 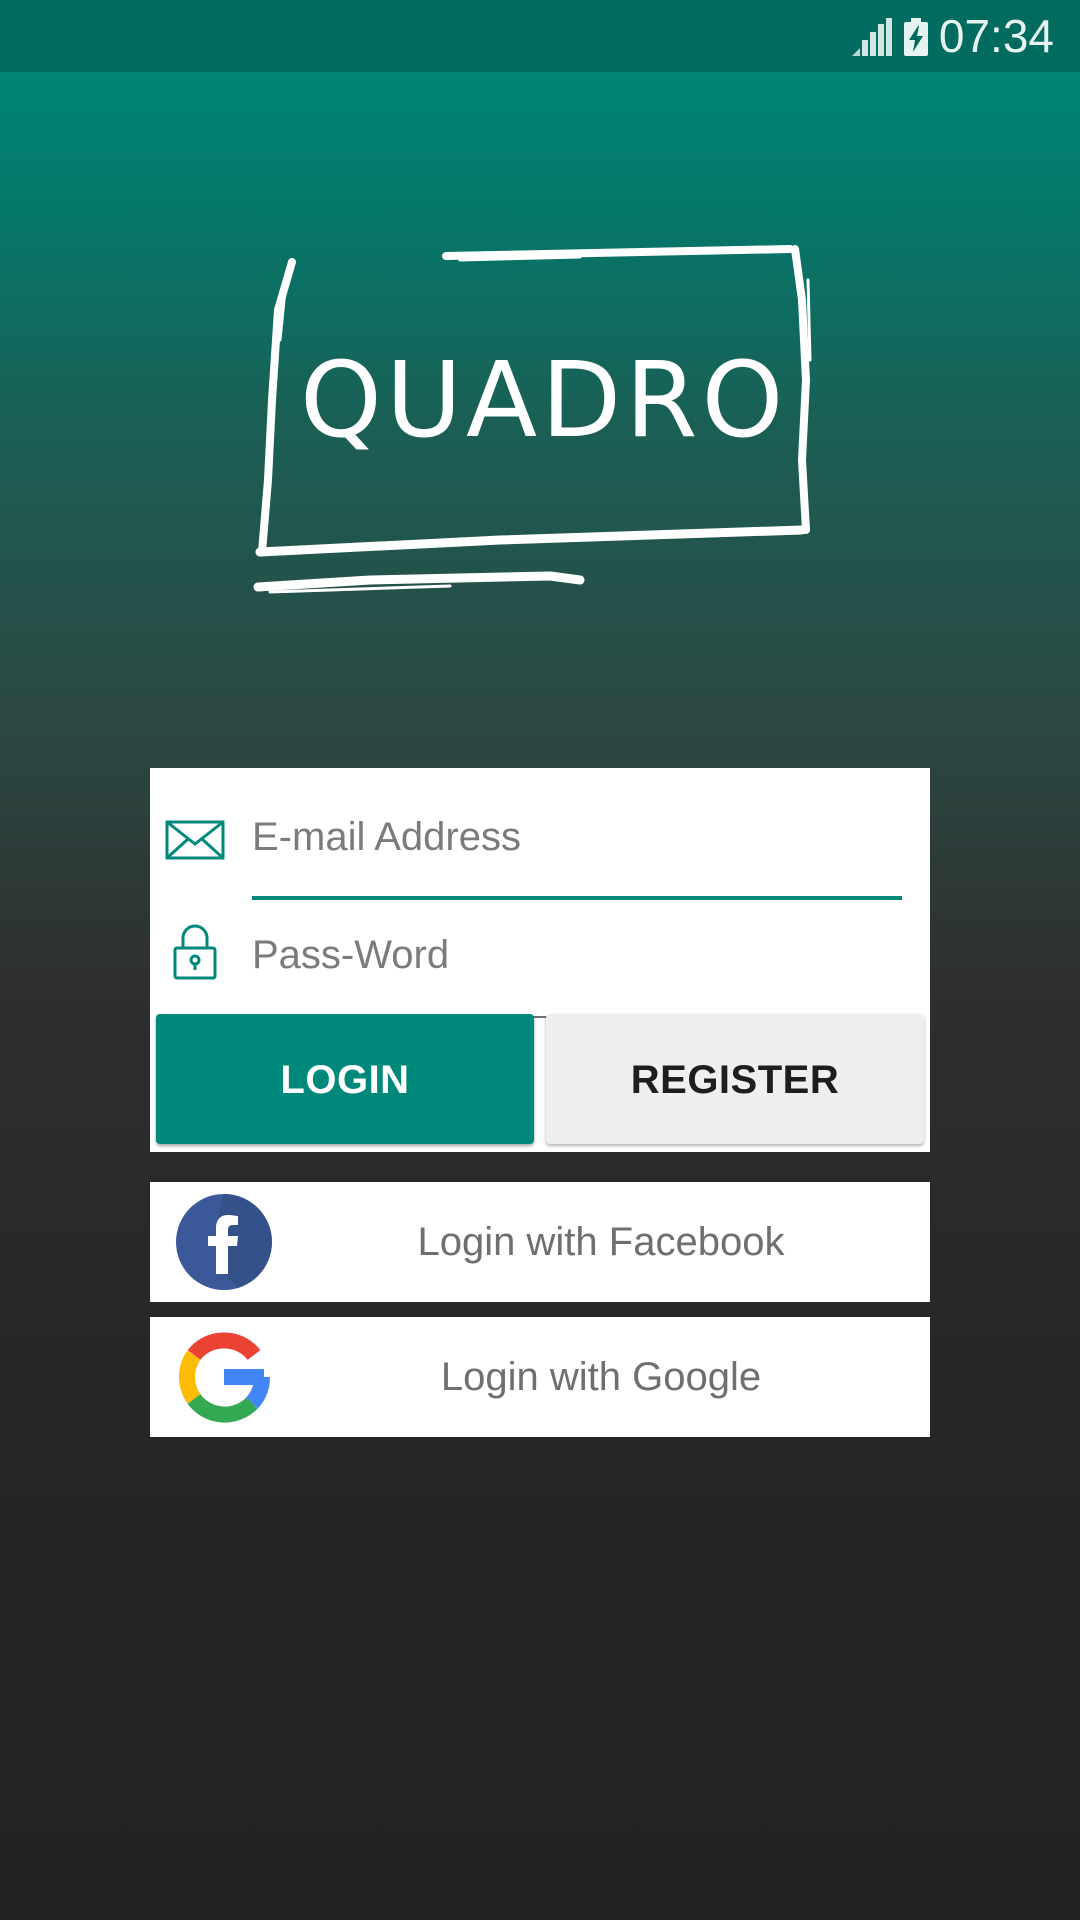 What do you see at coordinates (345, 1079) in the screenshot?
I see `login-button: LOGIN` at bounding box center [345, 1079].